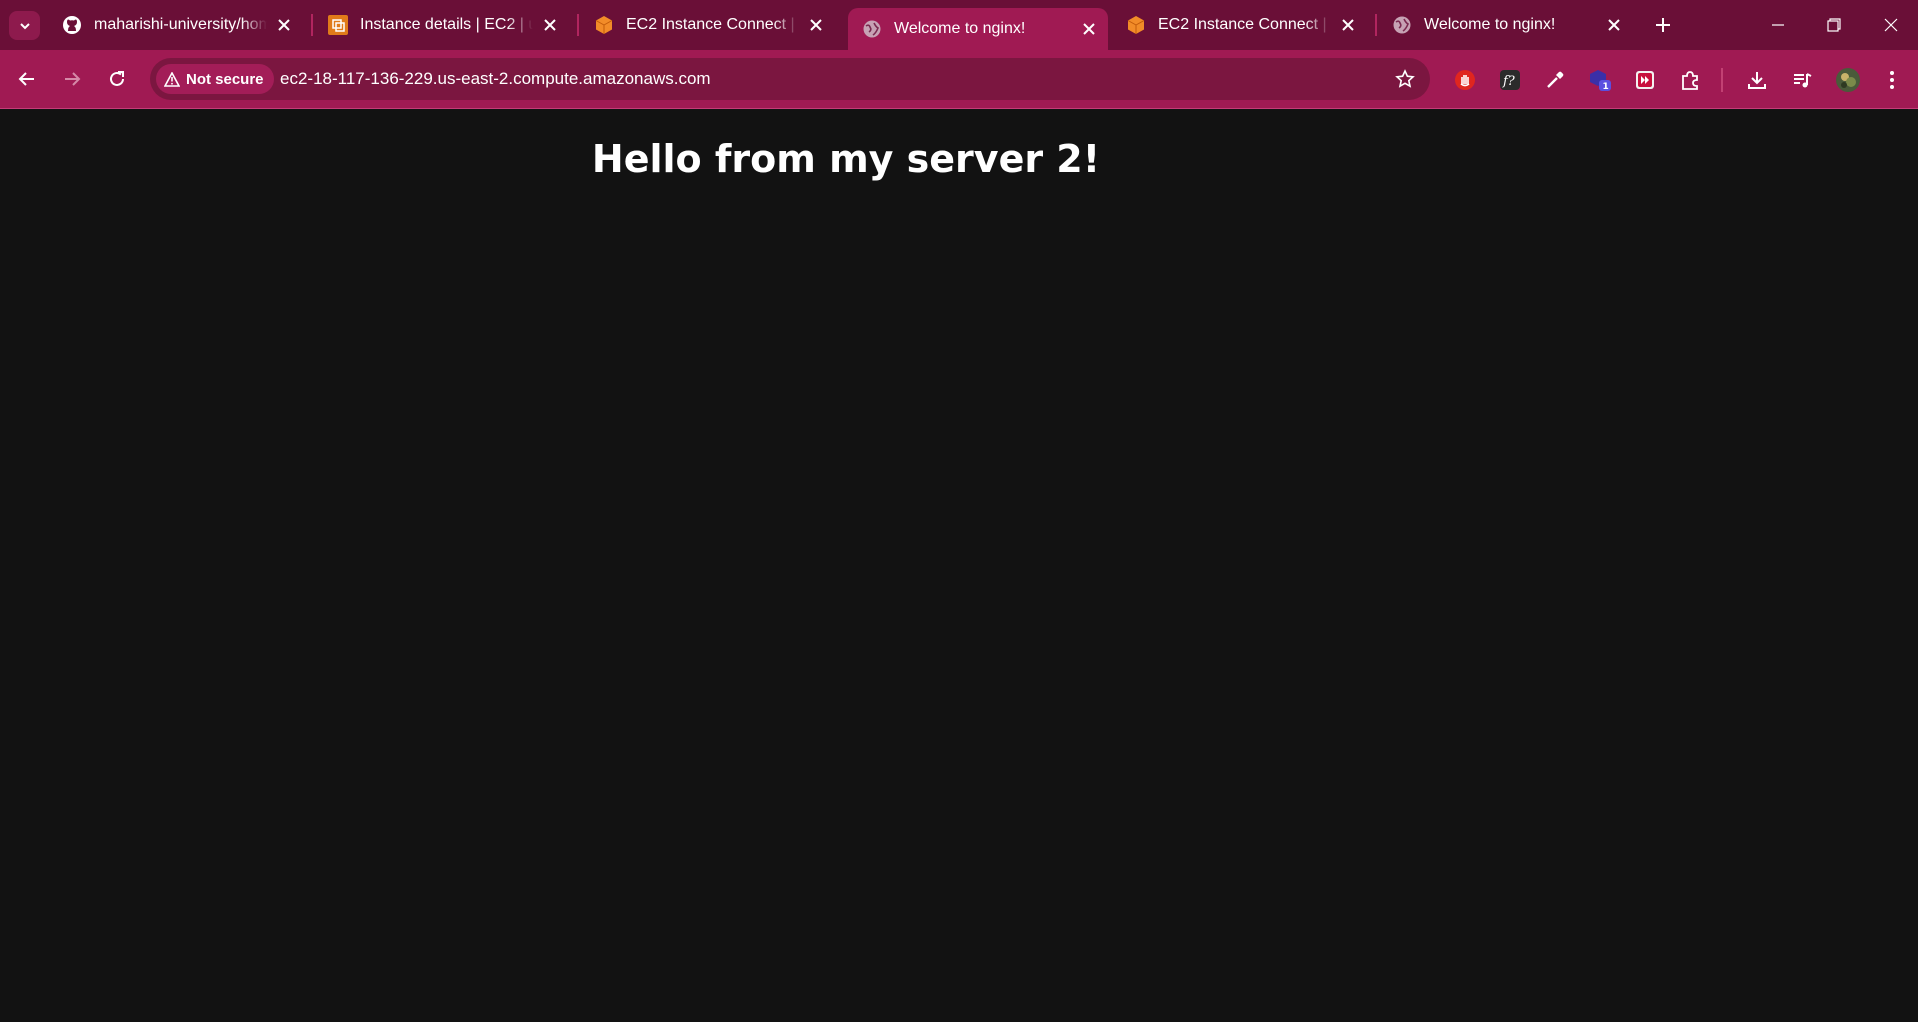 The image size is (1918, 1022). I want to click on reload-icon, so click(117, 78).